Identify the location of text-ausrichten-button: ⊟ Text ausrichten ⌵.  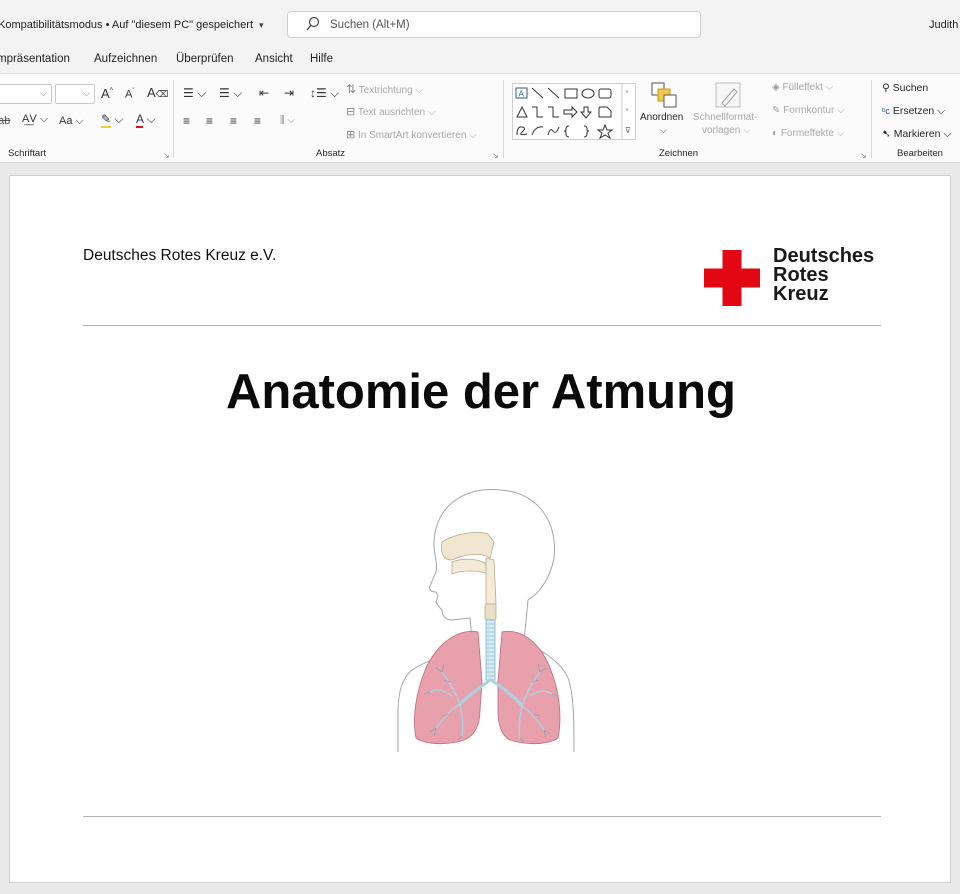
(390, 111).